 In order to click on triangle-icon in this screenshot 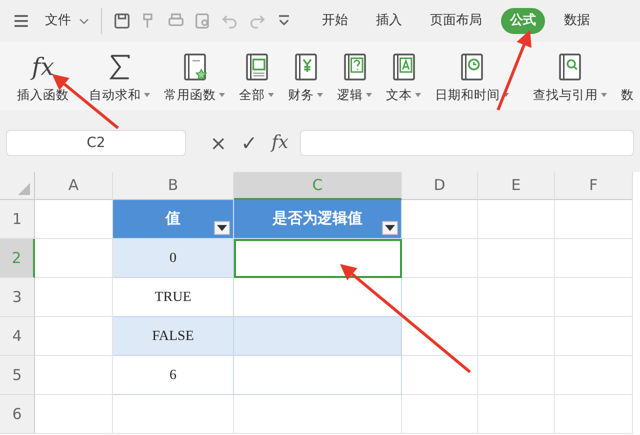, I will do `click(24, 189)`.